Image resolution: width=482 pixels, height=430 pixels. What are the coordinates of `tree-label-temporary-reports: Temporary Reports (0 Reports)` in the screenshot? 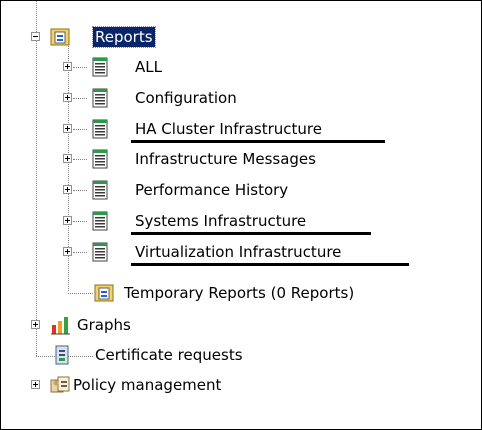 It's located at (239, 293).